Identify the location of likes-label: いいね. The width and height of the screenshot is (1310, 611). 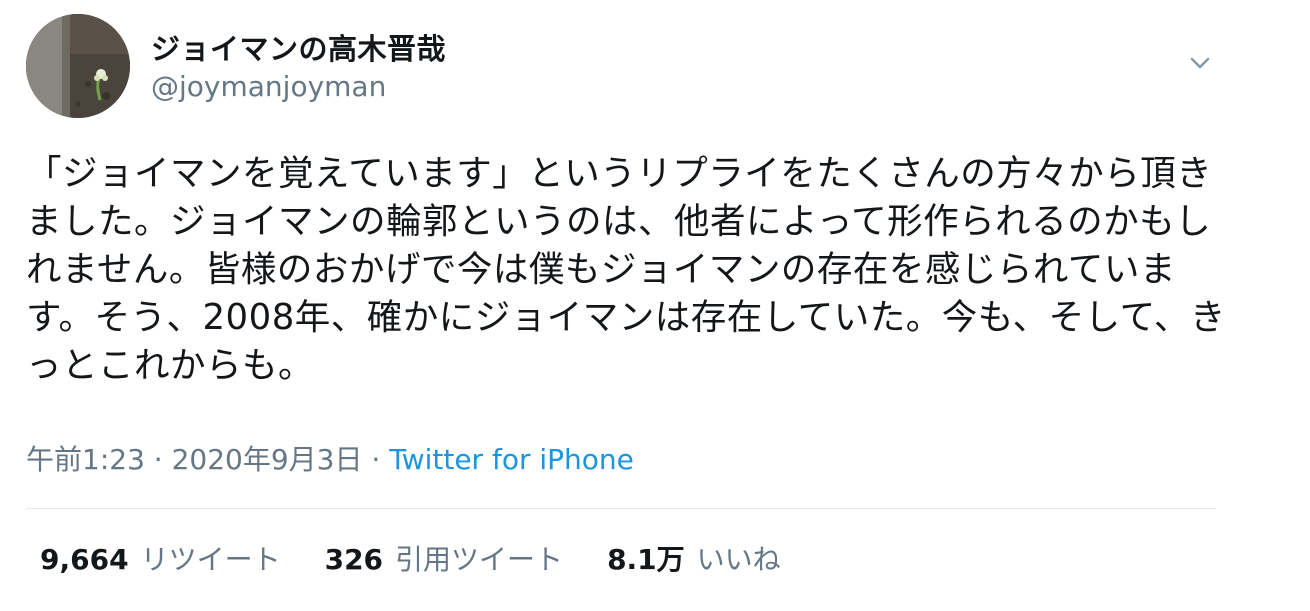
(738, 559).